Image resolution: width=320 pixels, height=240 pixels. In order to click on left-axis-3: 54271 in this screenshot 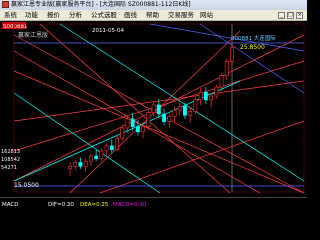, I will do `click(9, 168)`.